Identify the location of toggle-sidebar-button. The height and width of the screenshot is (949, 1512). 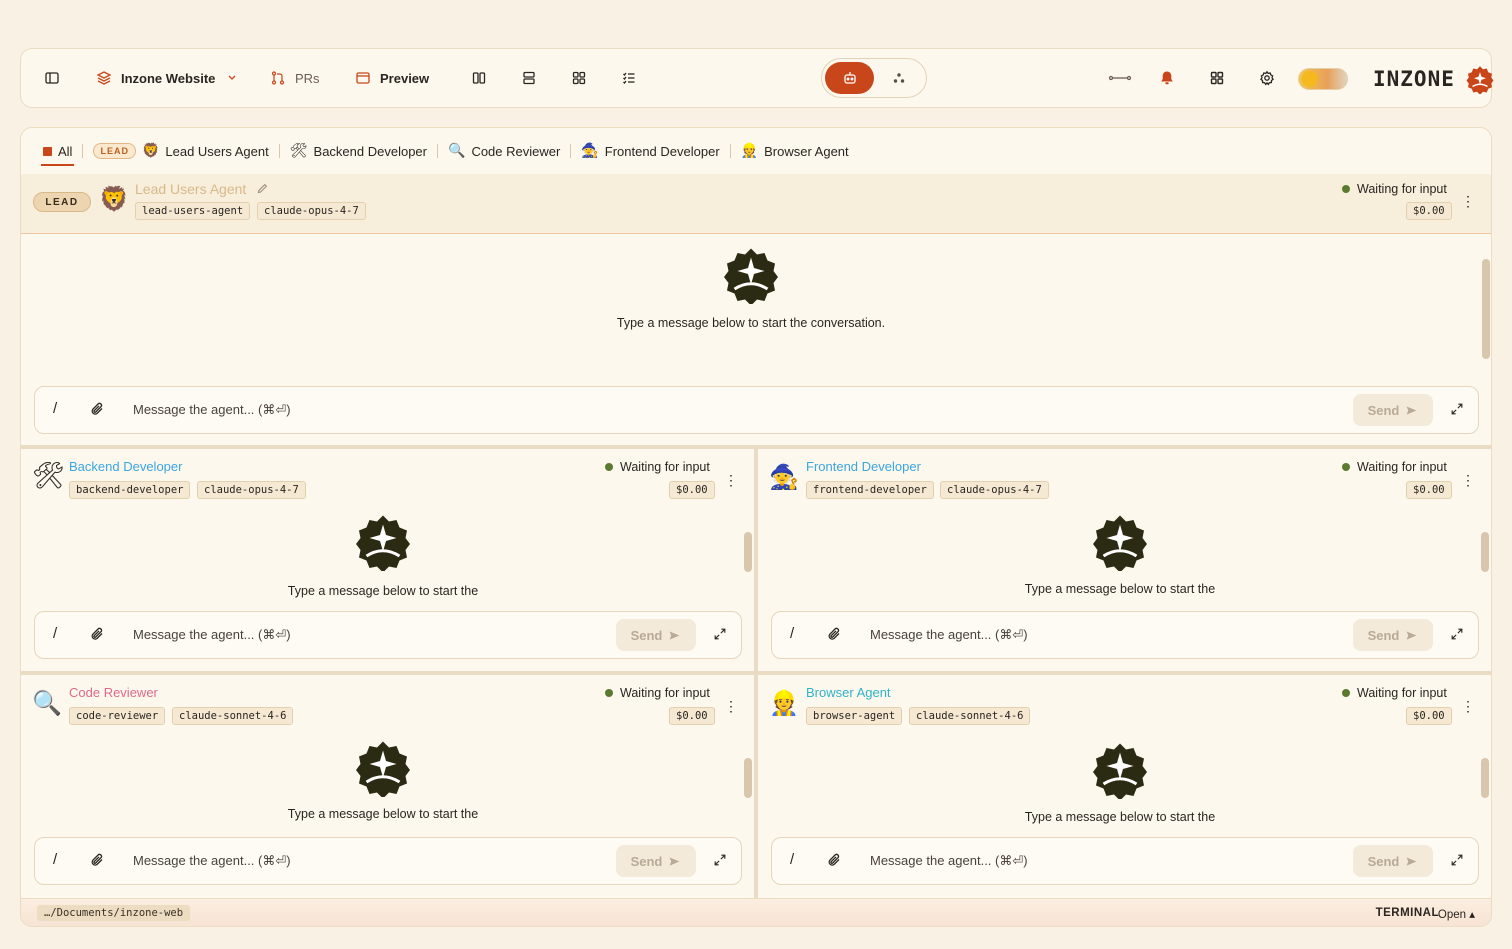
(52, 78).